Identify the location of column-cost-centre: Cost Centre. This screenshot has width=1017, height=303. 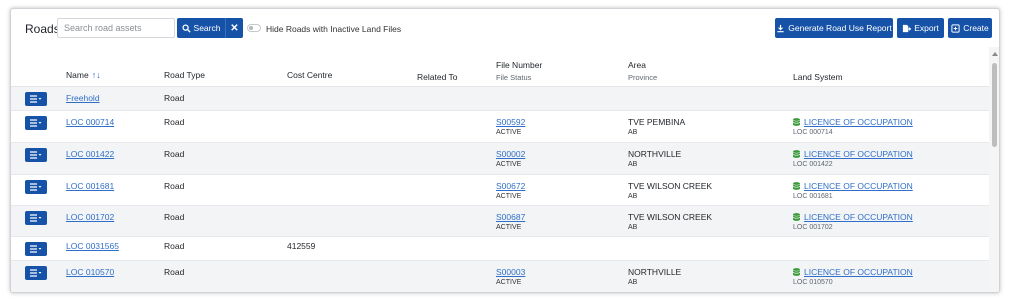
(310, 75).